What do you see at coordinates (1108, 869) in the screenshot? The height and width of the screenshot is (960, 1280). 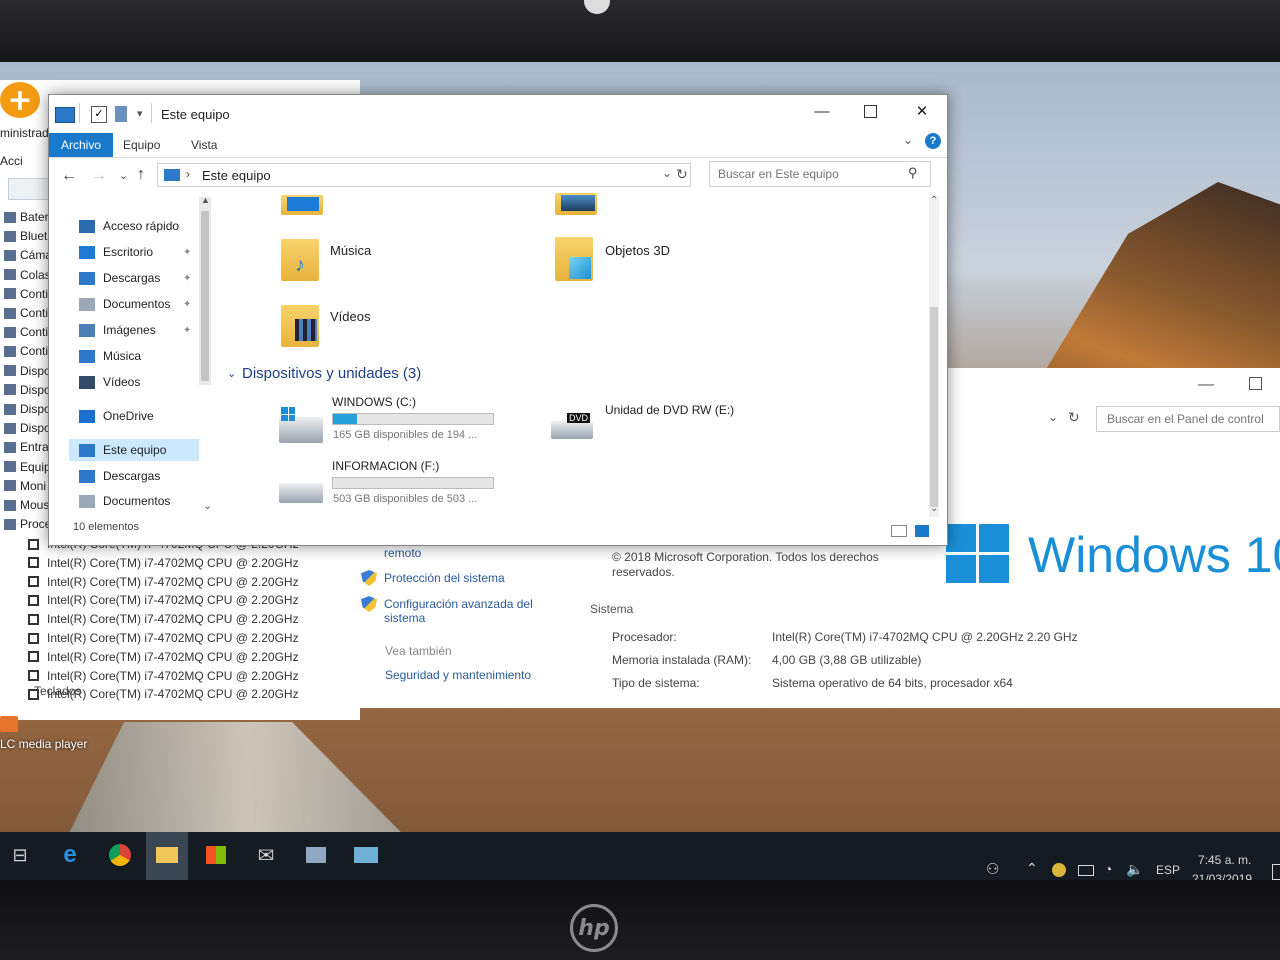 I see `wifi-icon: ◔` at bounding box center [1108, 869].